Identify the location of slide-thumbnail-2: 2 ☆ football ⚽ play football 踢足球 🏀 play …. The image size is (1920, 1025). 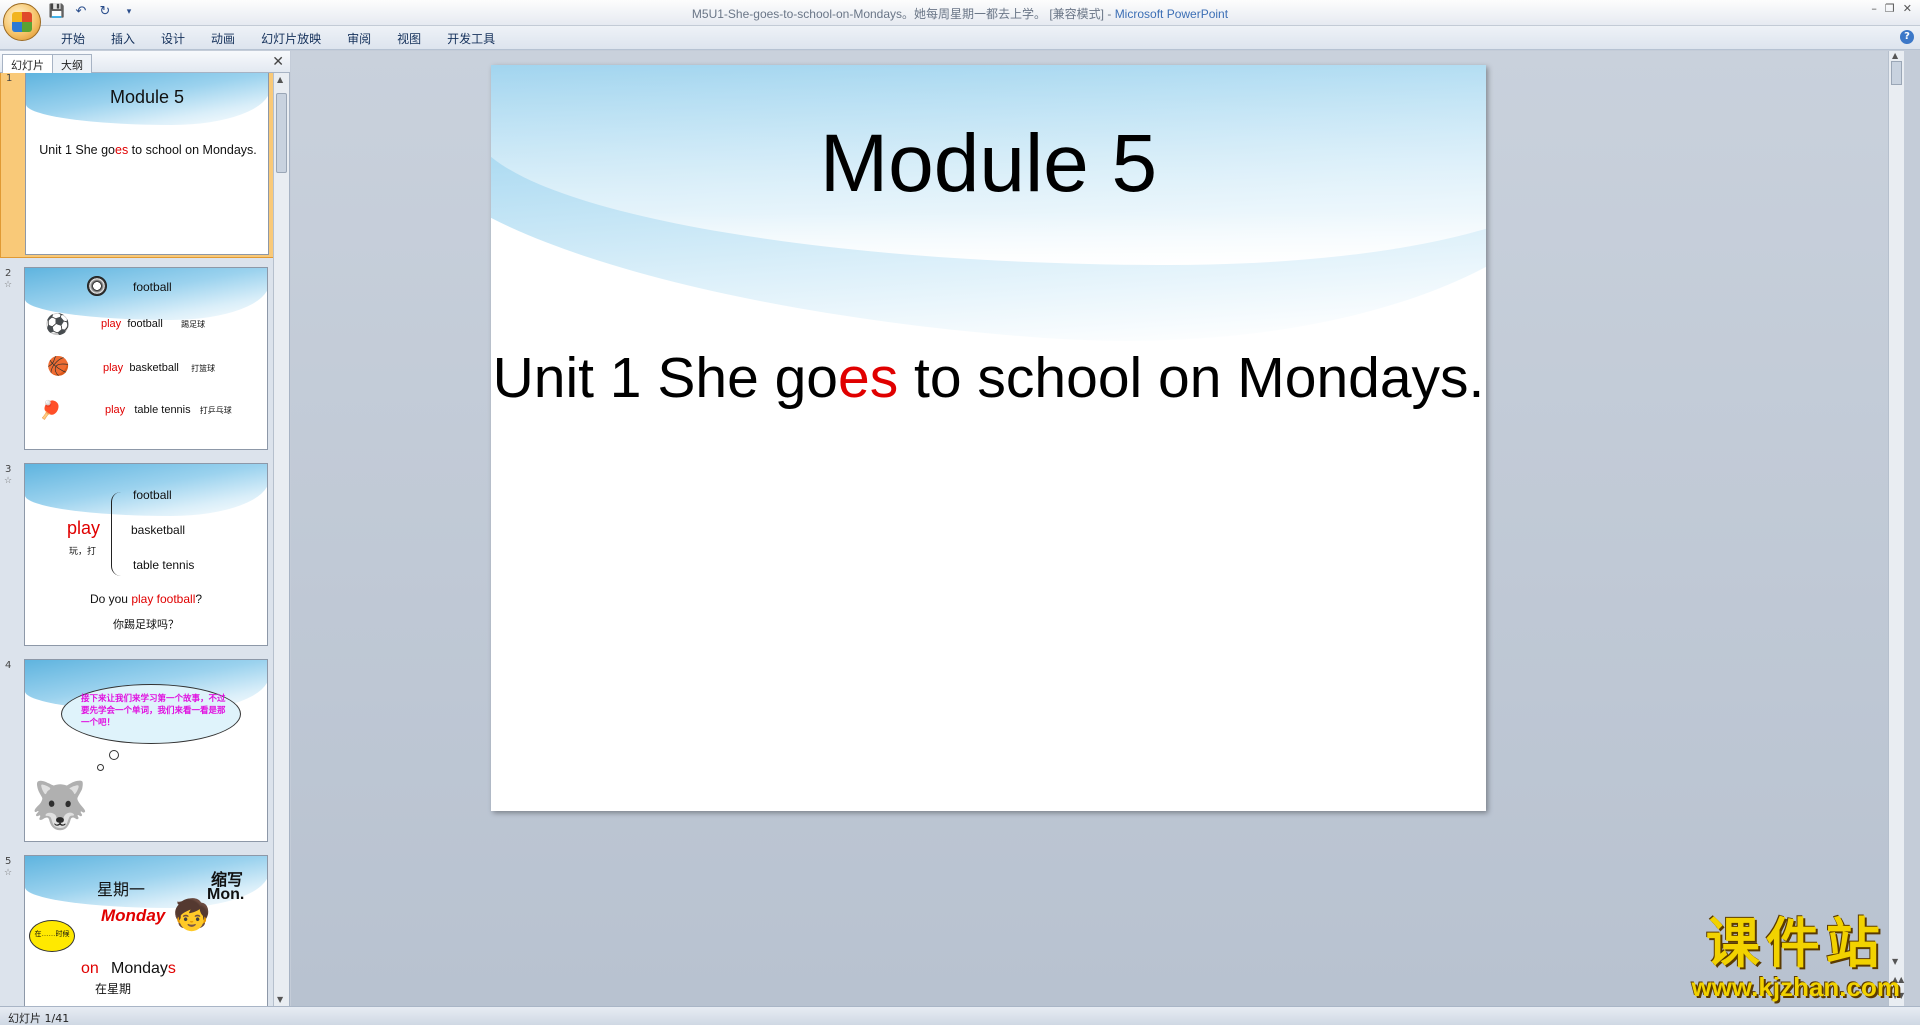
(137, 359).